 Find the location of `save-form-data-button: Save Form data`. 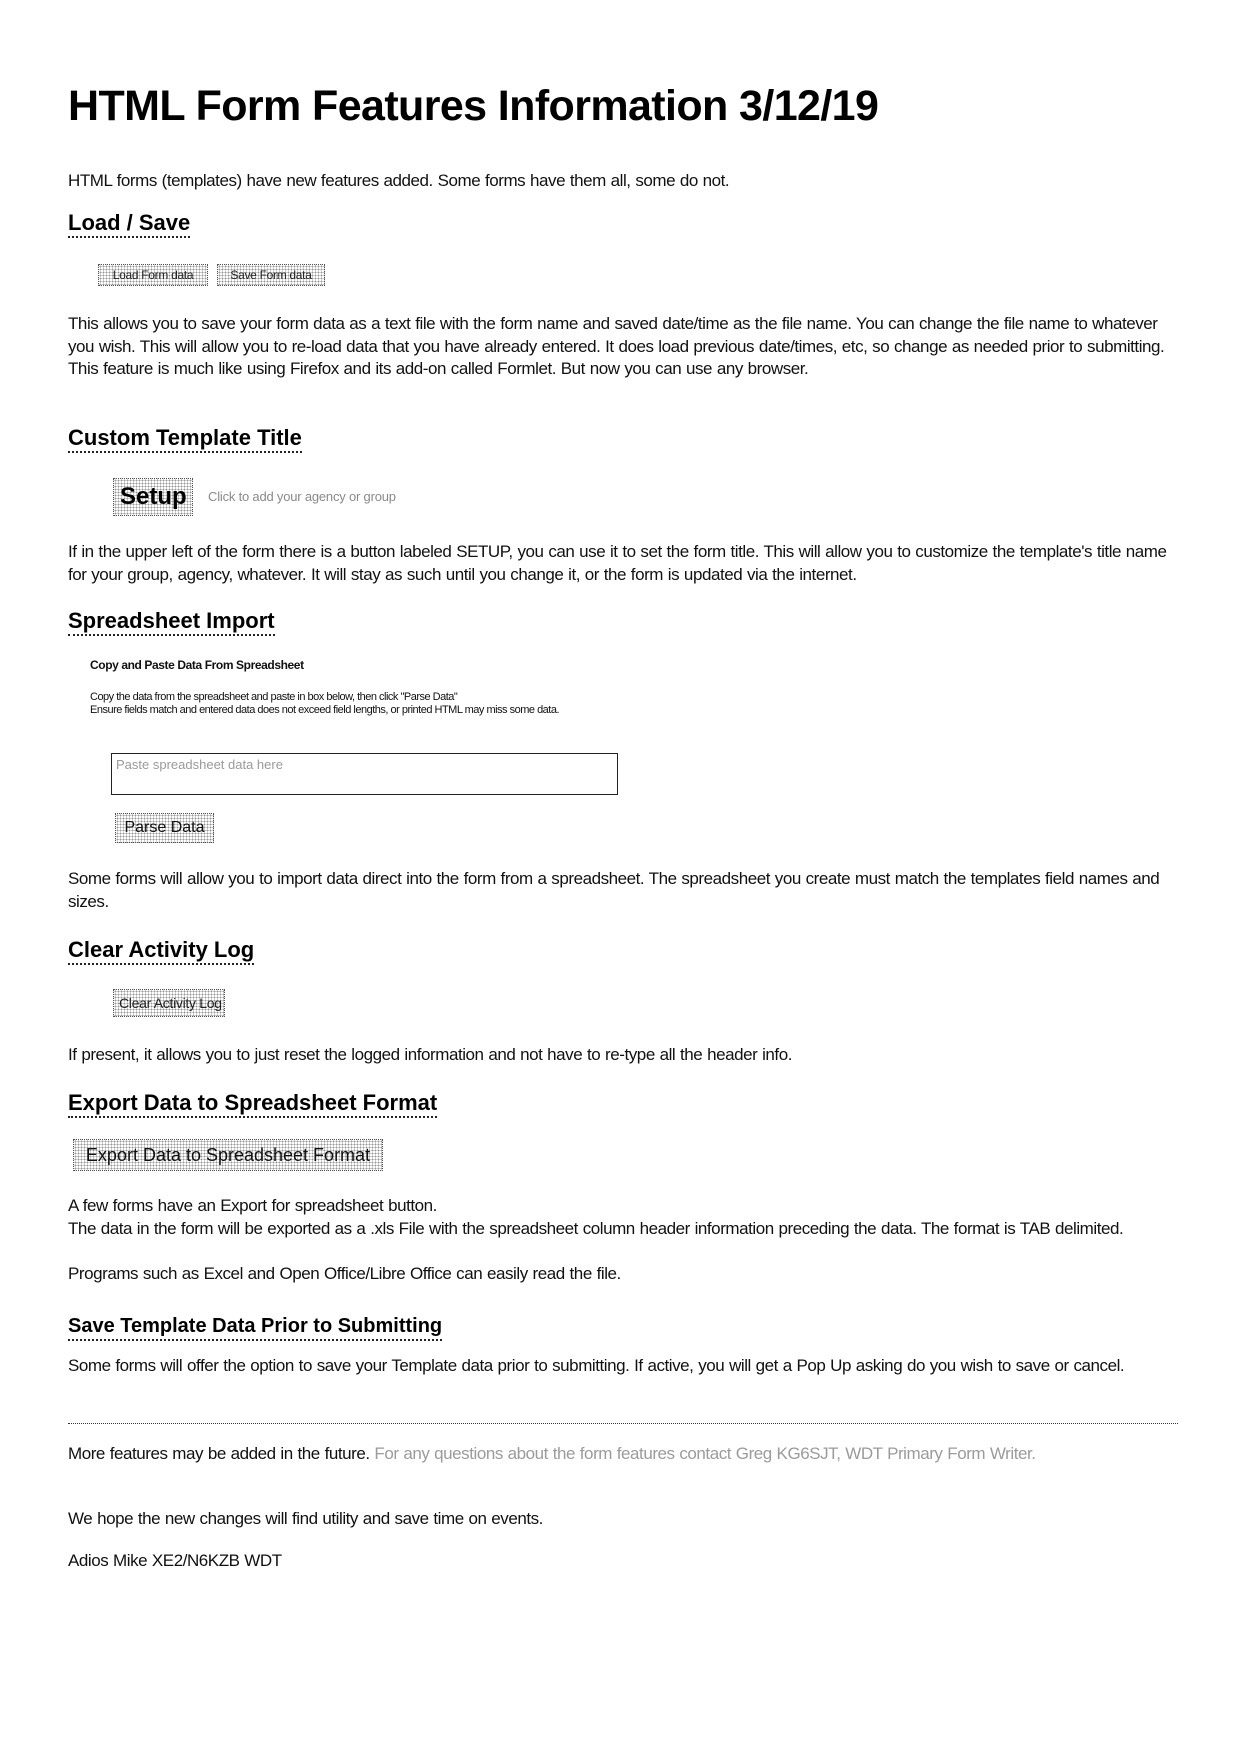

save-form-data-button: Save Form data is located at coordinates (271, 275).